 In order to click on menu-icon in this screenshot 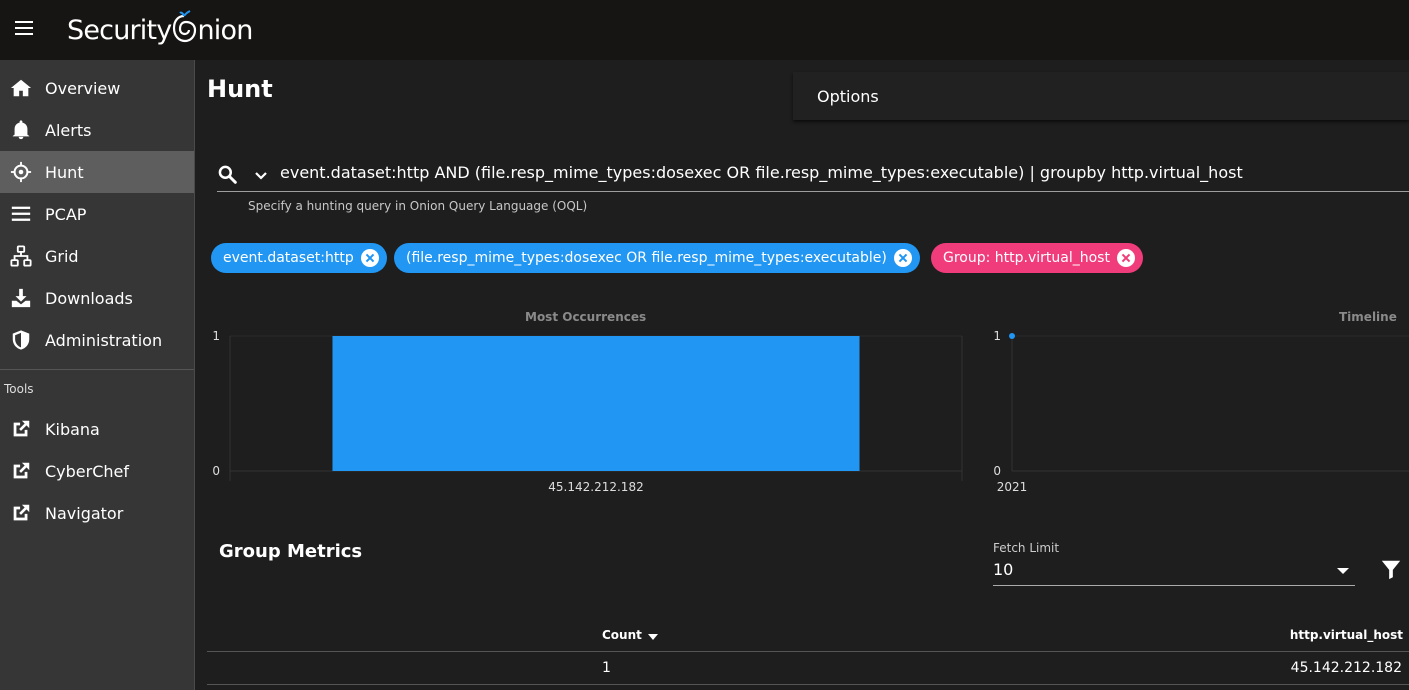, I will do `click(24, 29)`.